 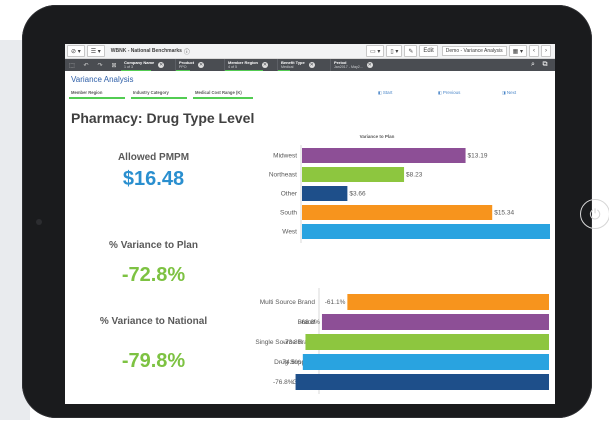 What do you see at coordinates (385, 92) in the screenshot?
I see `start-link: ◧ Start` at bounding box center [385, 92].